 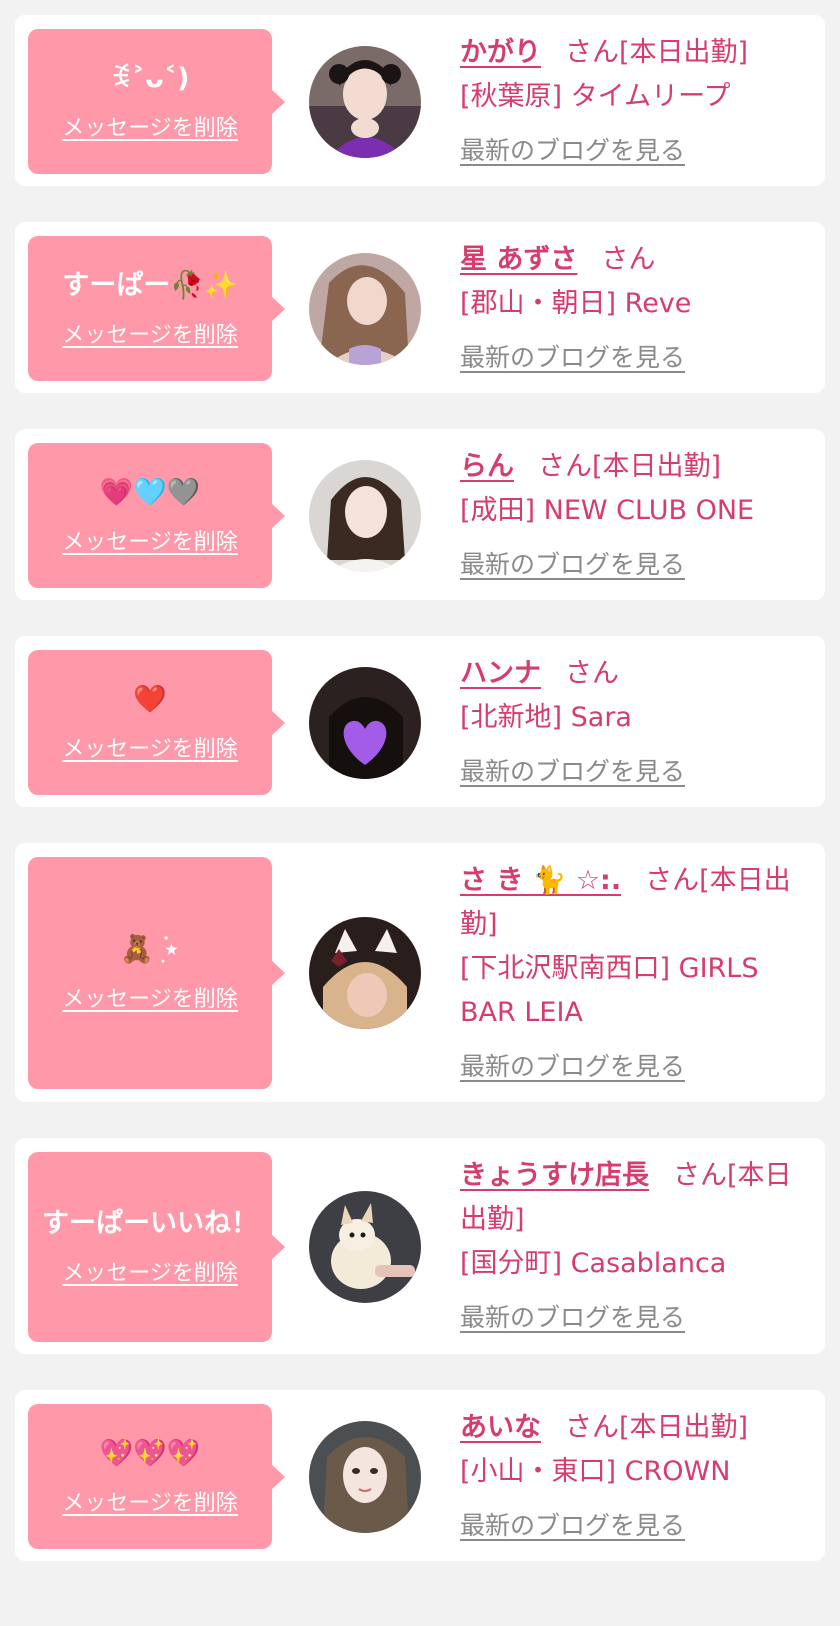 I want to click on message-text: 💖💖💖, so click(x=150, y=1453).